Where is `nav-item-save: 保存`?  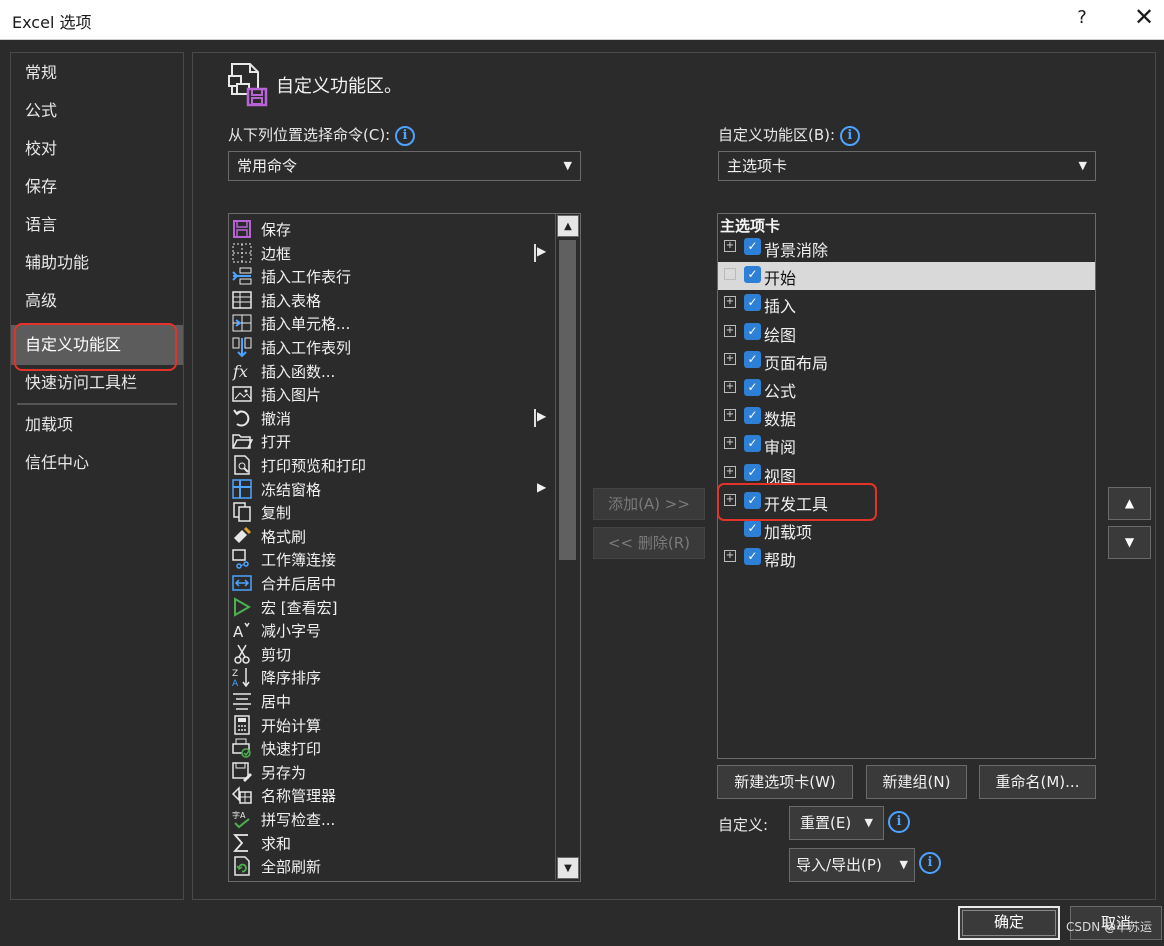 nav-item-save: 保存 is located at coordinates (97, 187).